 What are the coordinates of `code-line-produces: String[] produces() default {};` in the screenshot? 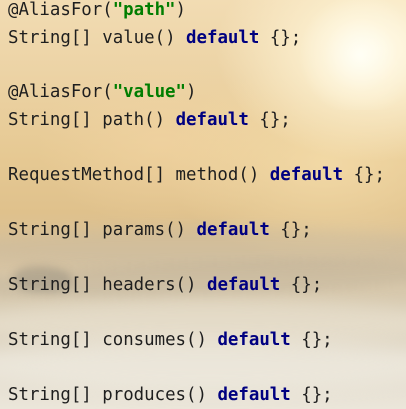 It's located at (170, 395).